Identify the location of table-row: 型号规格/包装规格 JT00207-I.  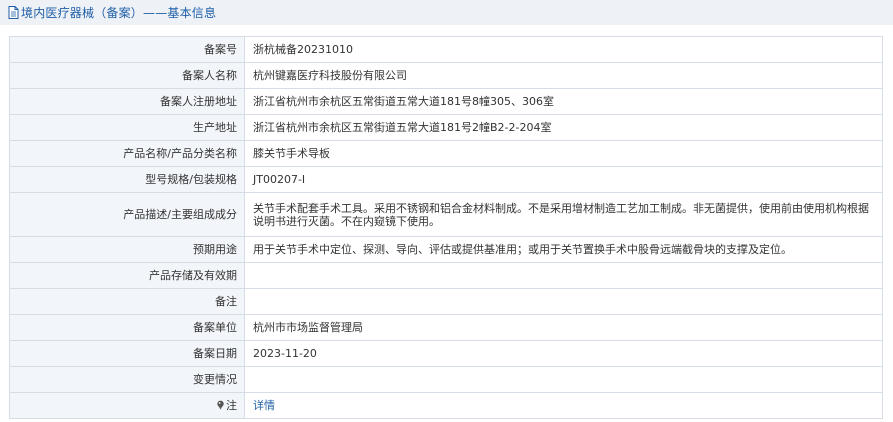
(446, 179).